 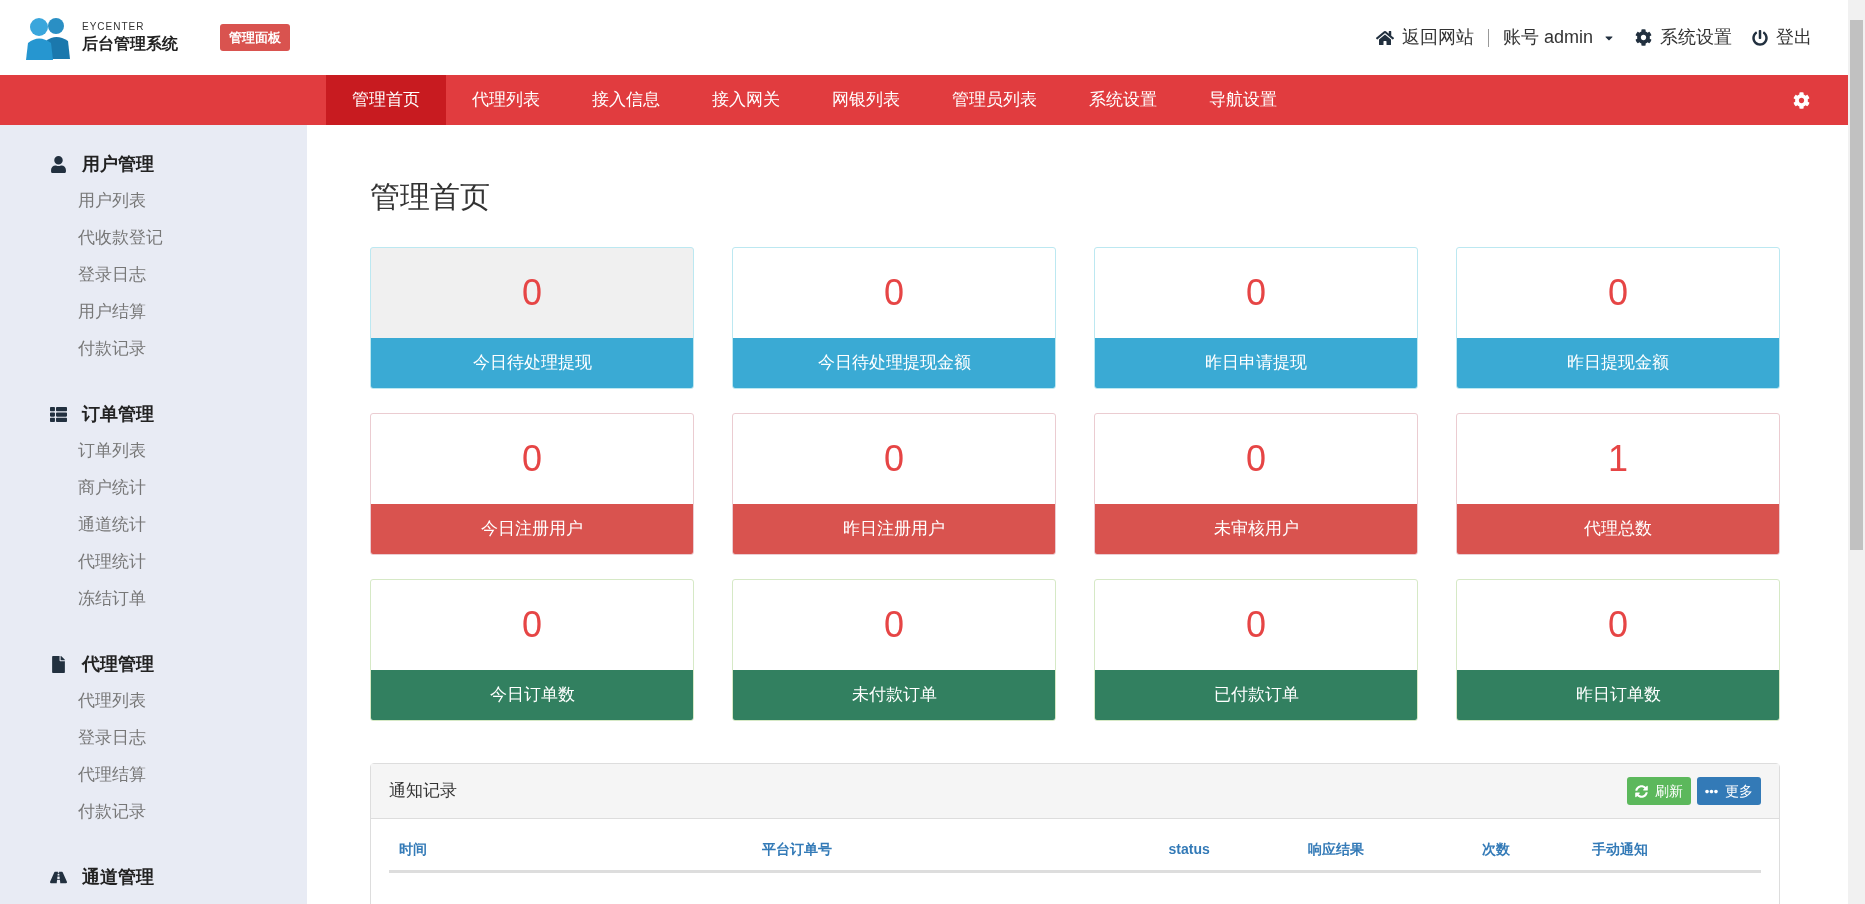 What do you see at coordinates (1243, 100) in the screenshot?
I see `nav-tab: 导航设置` at bounding box center [1243, 100].